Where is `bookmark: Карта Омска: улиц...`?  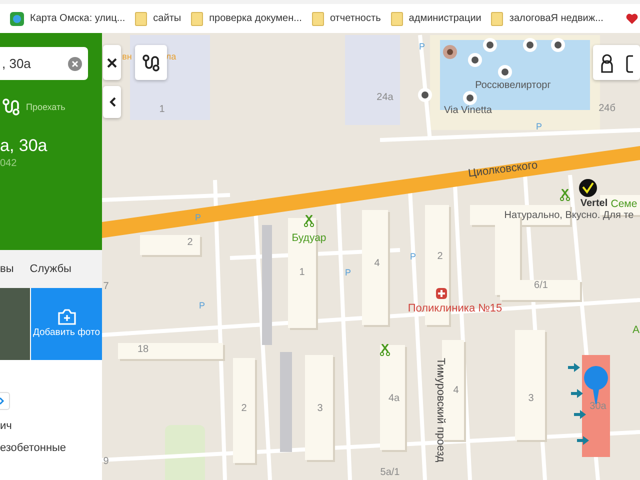 bookmark: Карта Омска: улиц... is located at coordinates (68, 19).